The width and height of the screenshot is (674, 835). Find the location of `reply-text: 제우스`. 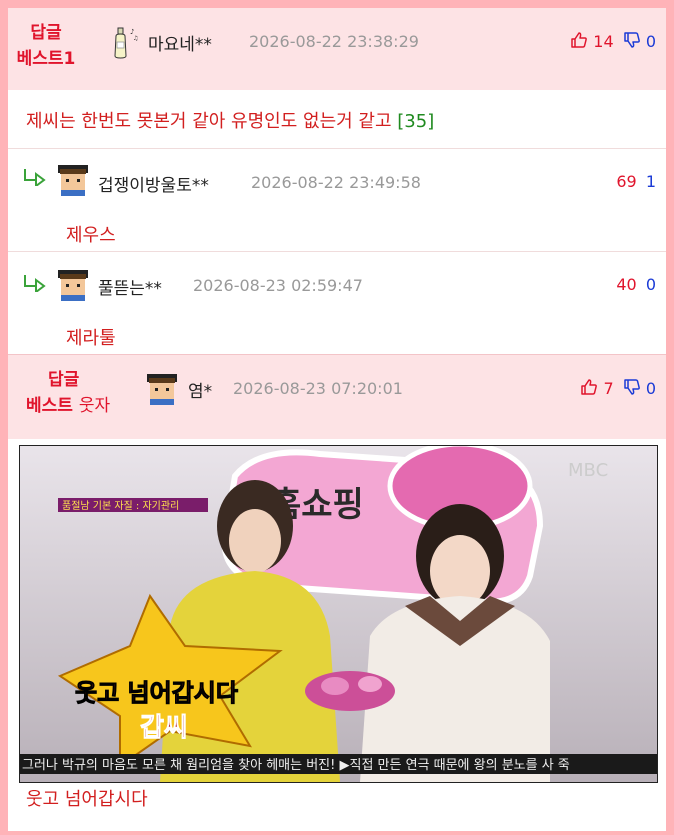

reply-text: 제우스 is located at coordinates (91, 235).